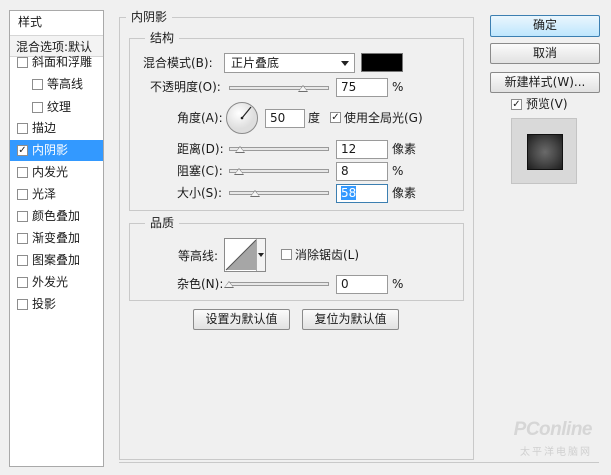 The width and height of the screenshot is (611, 475). Describe the element at coordinates (200, 149) in the screenshot. I see `distance-label: 距离(D):` at that location.